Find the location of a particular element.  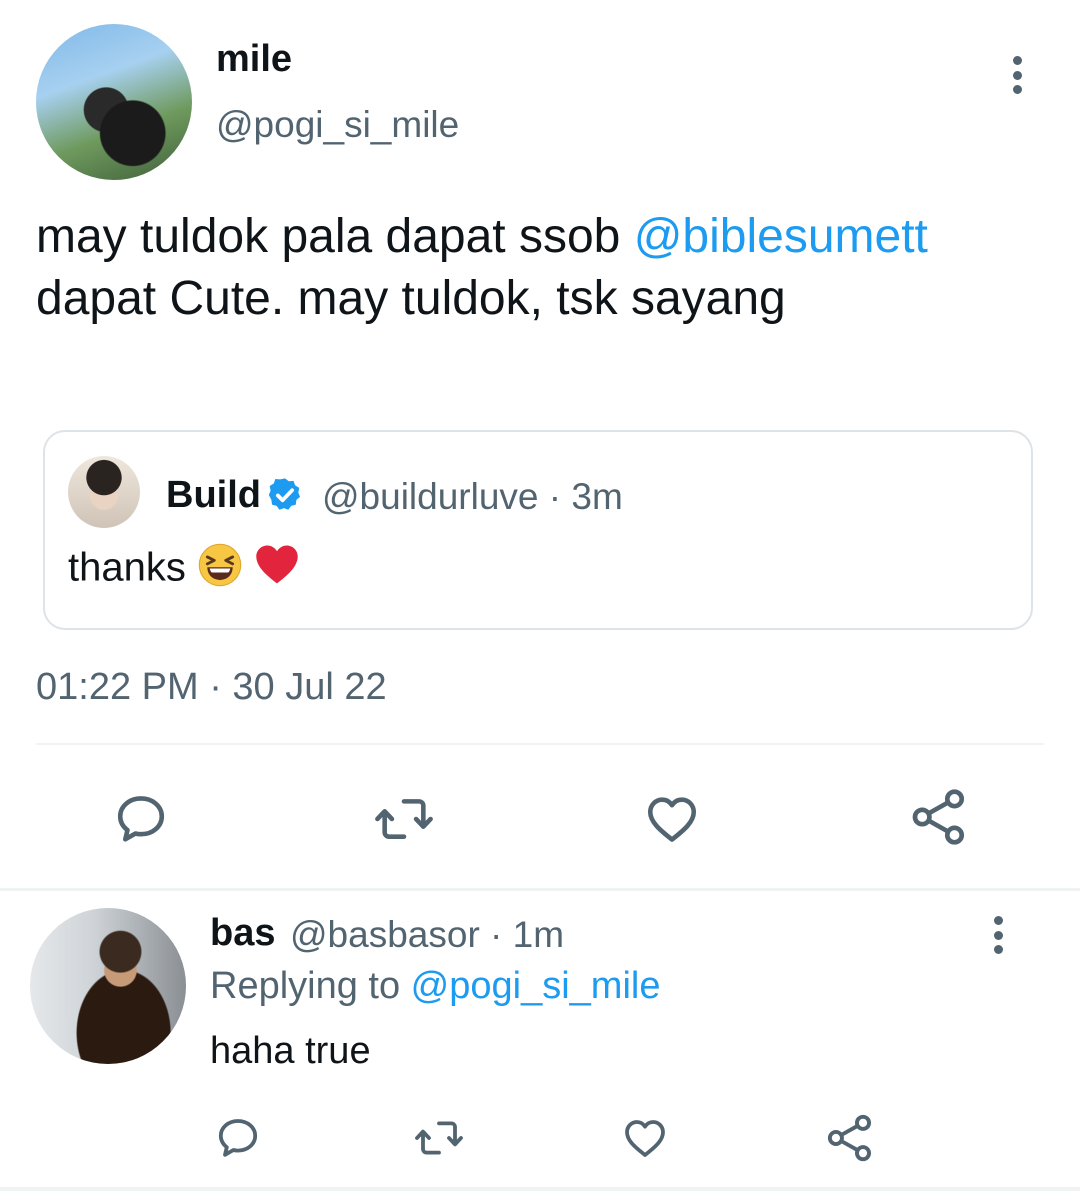

quoted-text: thanks is located at coordinates (127, 567).